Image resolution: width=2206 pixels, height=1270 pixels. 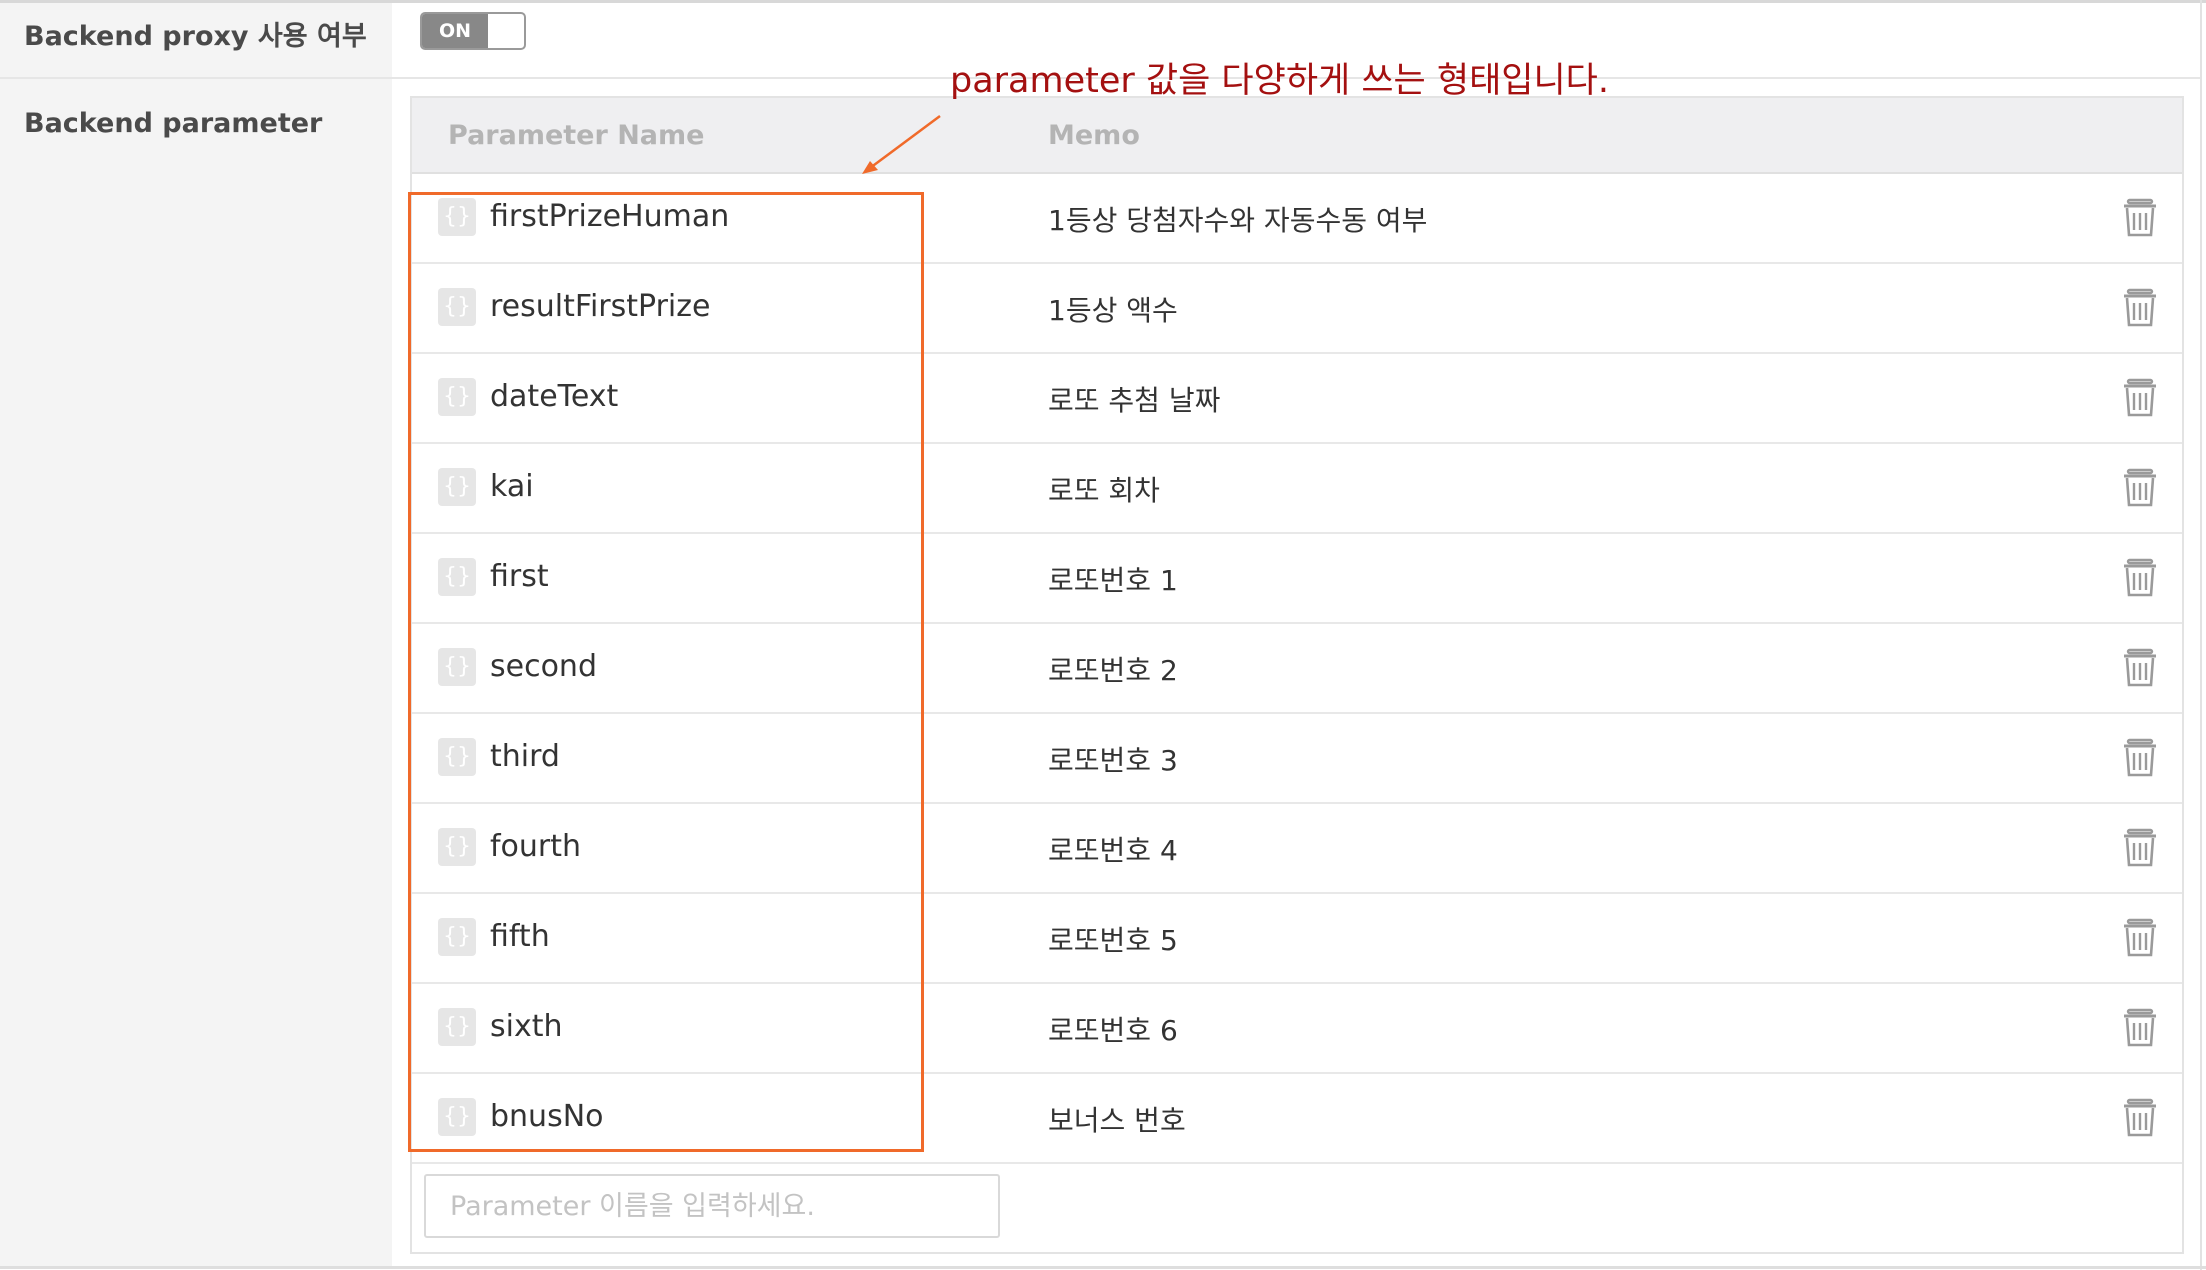 I want to click on parameter-memo: 로또번호 4, so click(x=1113, y=850).